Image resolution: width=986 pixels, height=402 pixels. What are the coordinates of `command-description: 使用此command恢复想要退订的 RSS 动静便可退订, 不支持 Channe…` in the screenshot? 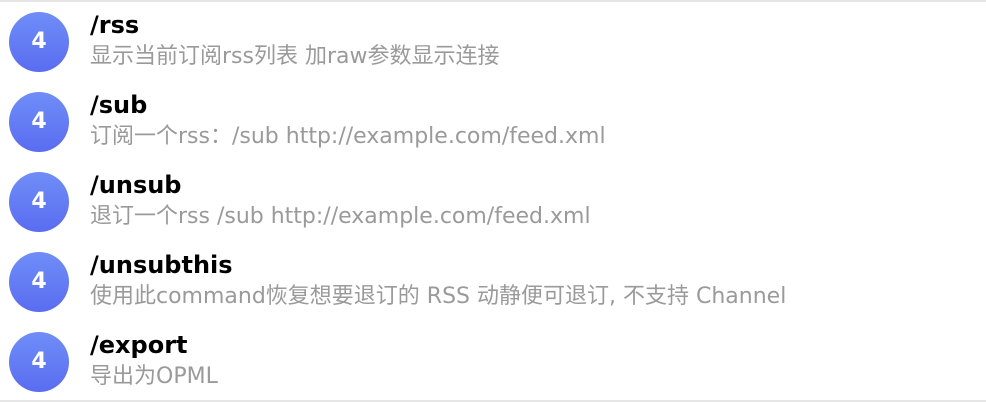 It's located at (438, 296).